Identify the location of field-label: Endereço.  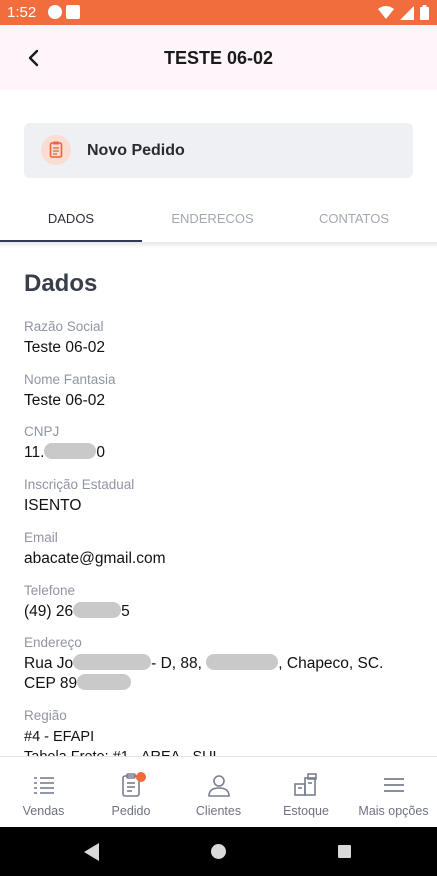
(53, 642).